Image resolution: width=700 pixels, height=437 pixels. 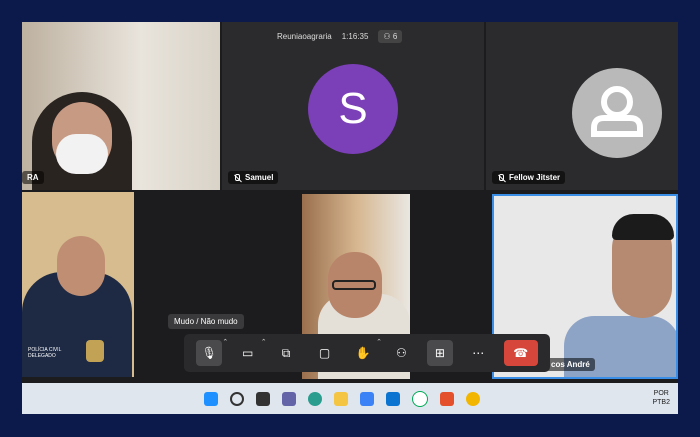 I want to click on participant-tile-4: POLÍCIA CIVIL DELEGADO, so click(x=78, y=284).